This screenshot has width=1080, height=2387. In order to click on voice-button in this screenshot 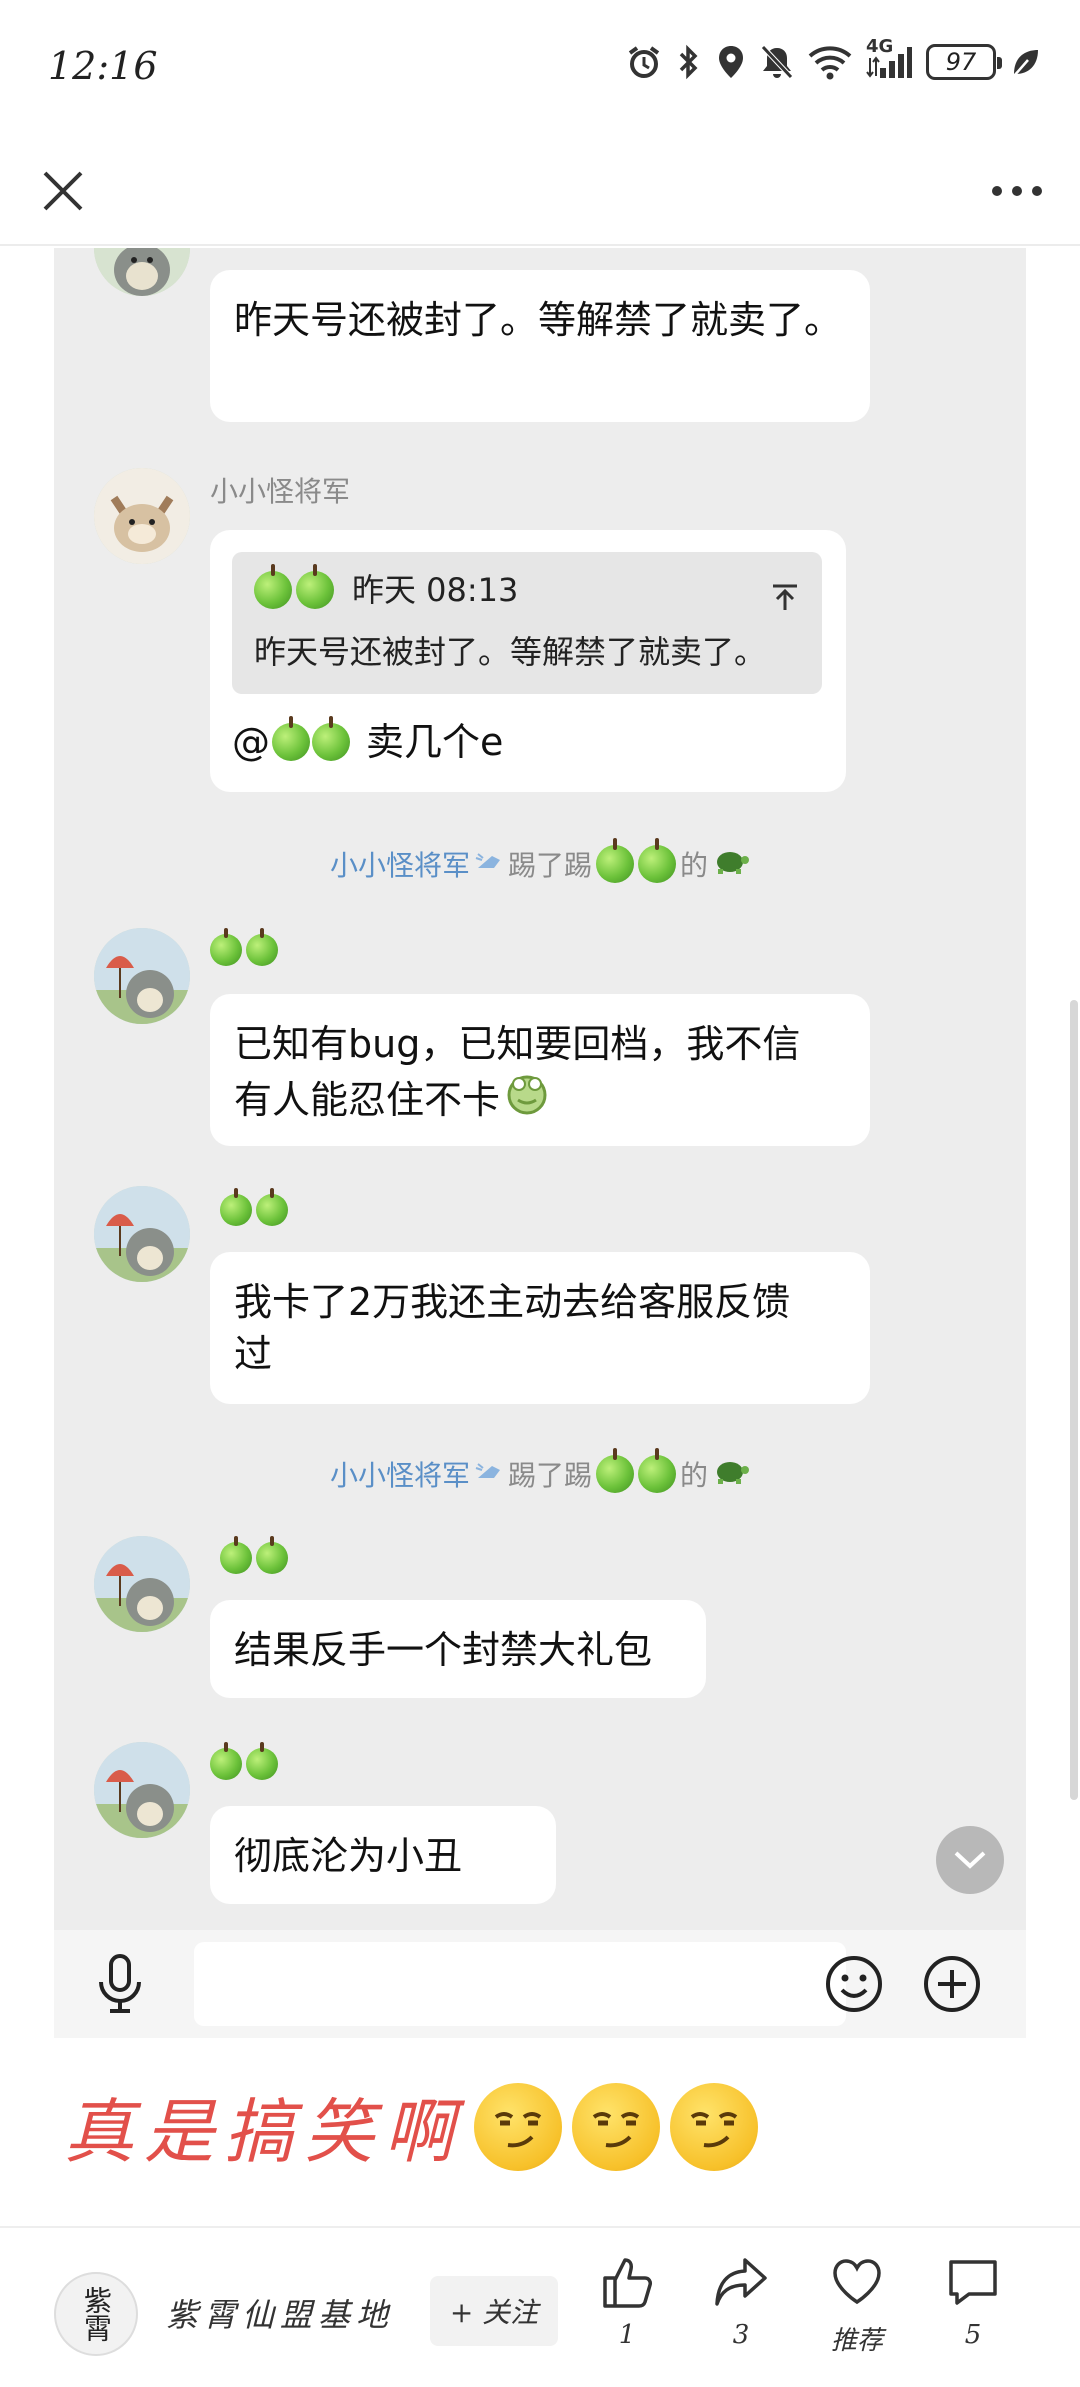, I will do `click(120, 1984)`.